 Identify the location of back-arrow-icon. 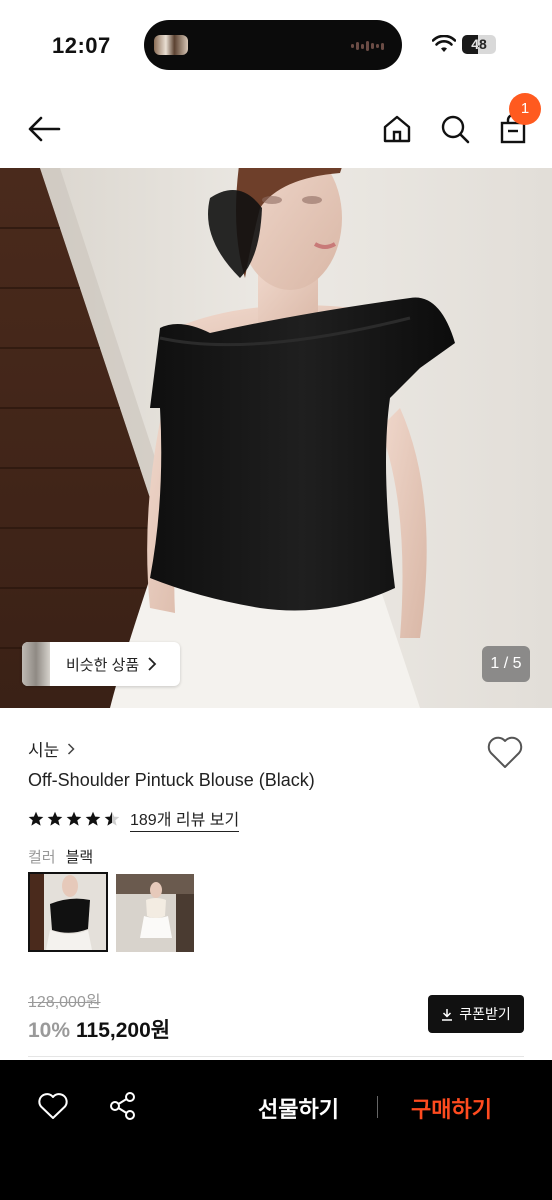
(44, 129).